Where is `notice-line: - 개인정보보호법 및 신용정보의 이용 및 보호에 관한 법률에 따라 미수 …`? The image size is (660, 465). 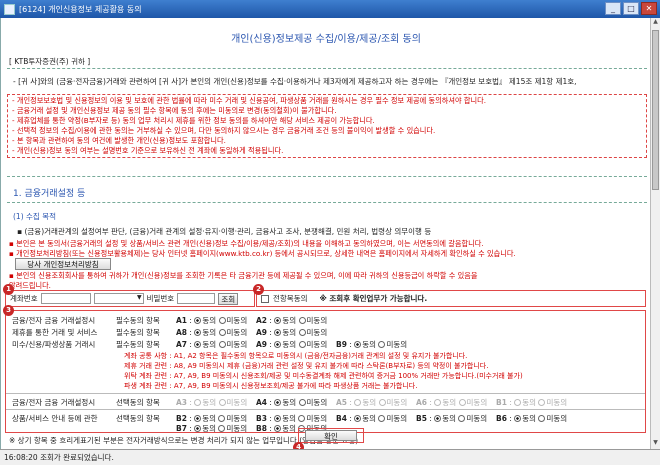 notice-line: - 개인정보보호법 및 신용정보의 이용 및 보호에 관한 법률에 따라 미수 … is located at coordinates (249, 100).